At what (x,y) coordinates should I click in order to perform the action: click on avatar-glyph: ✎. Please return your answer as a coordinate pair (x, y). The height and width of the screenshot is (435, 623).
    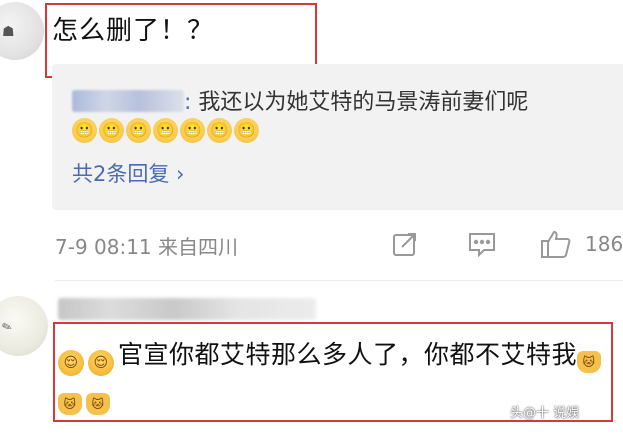
    Looking at the image, I should click on (7, 327).